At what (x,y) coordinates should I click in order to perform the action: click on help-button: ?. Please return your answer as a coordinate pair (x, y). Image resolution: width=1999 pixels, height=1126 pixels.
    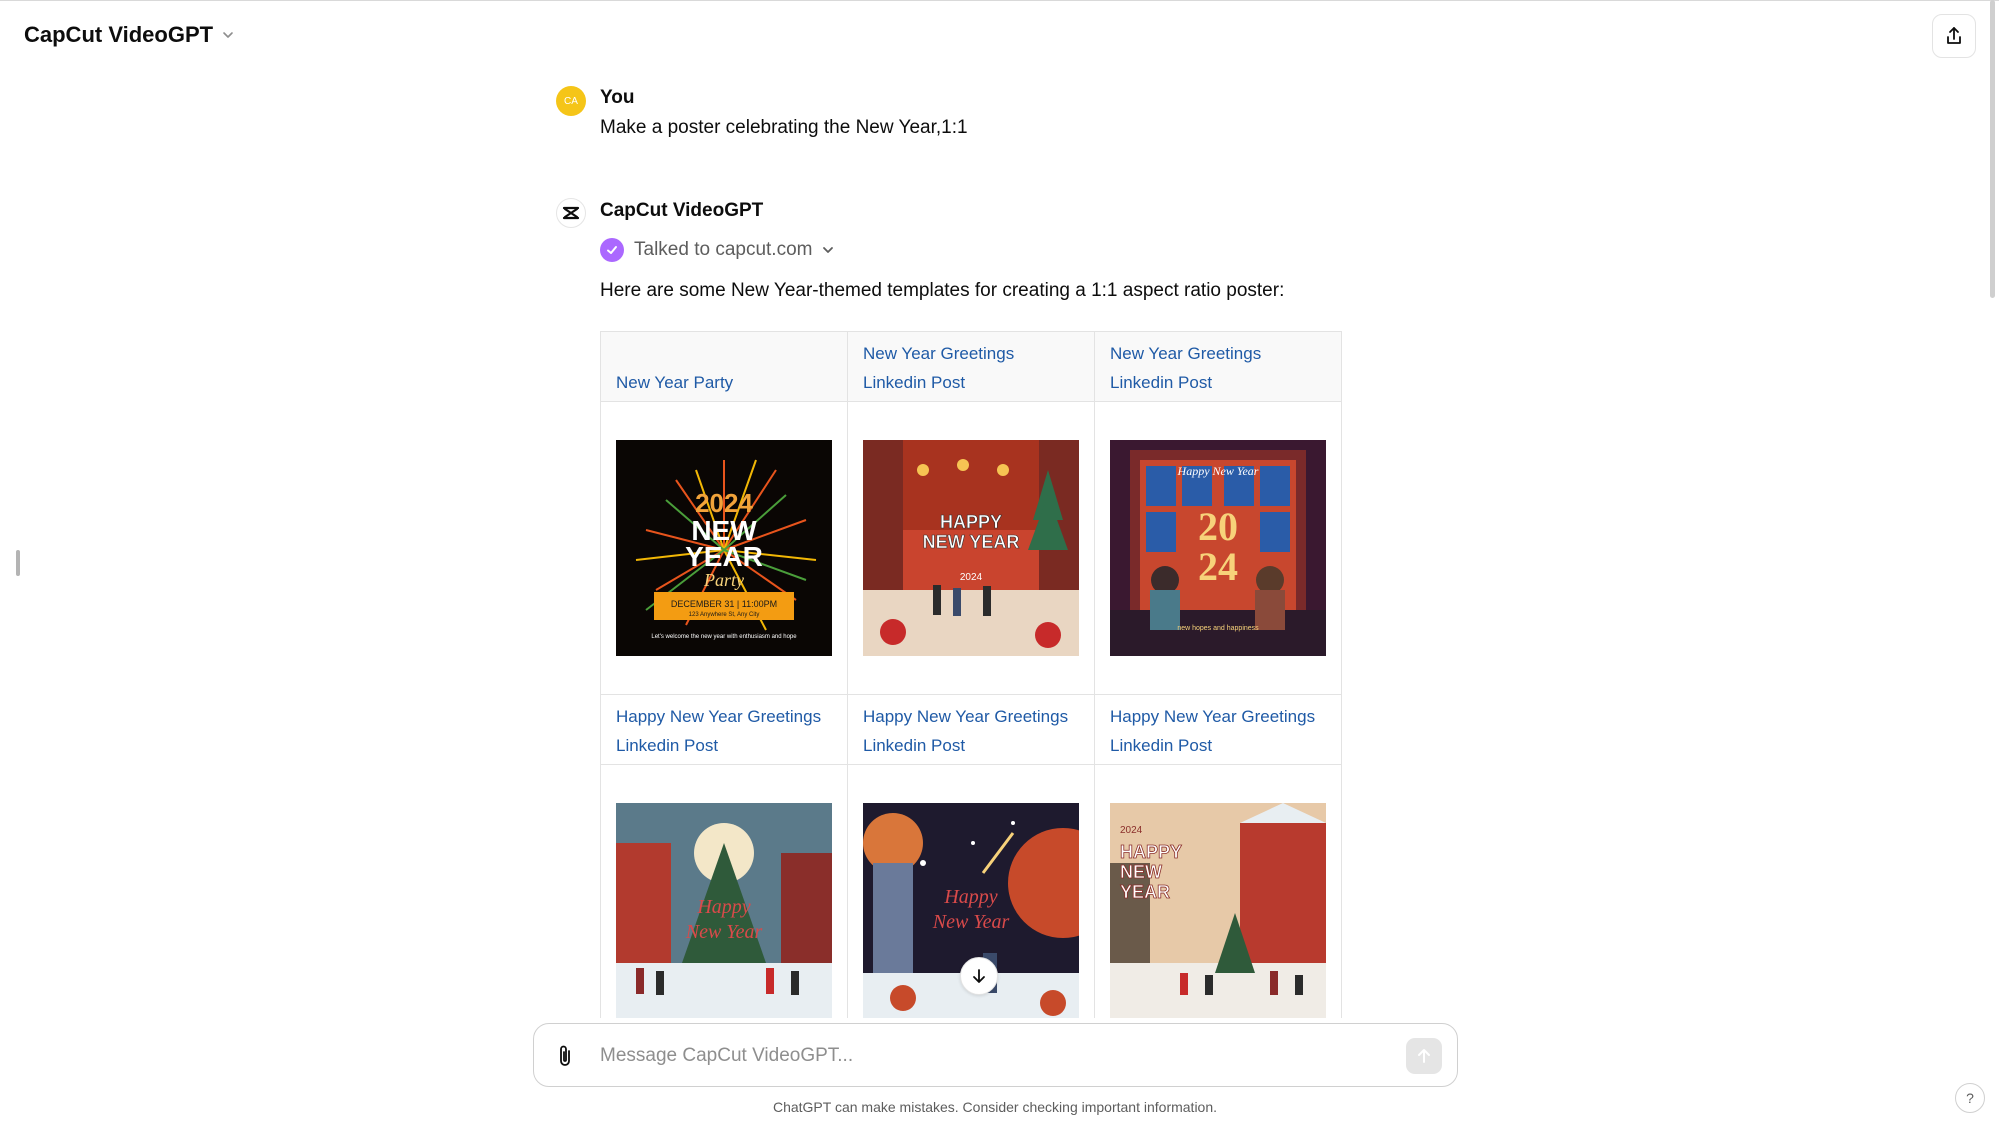
    Looking at the image, I should click on (1970, 1098).